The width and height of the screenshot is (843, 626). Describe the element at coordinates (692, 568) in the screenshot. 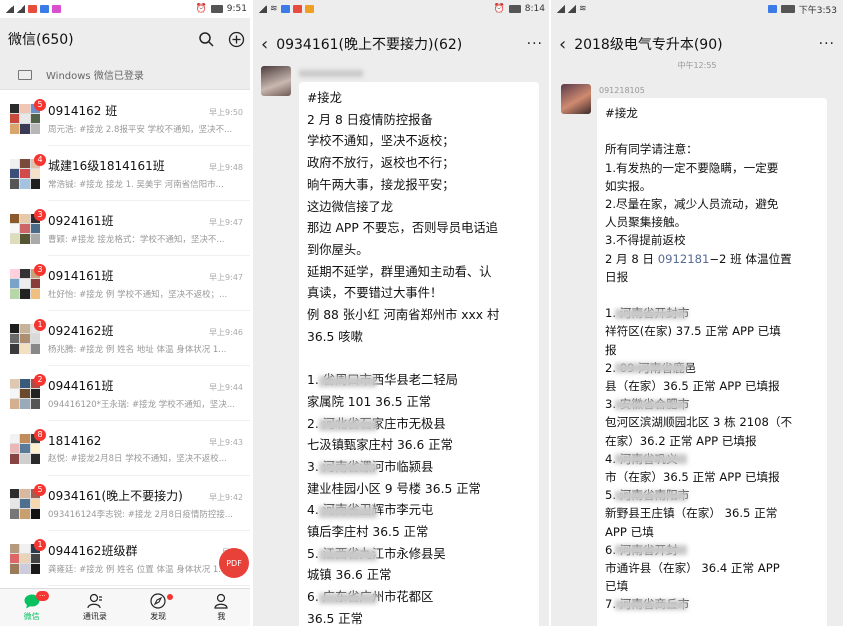

I see `message-line: 市通许县（在家） 36.4 正常 APP` at that location.